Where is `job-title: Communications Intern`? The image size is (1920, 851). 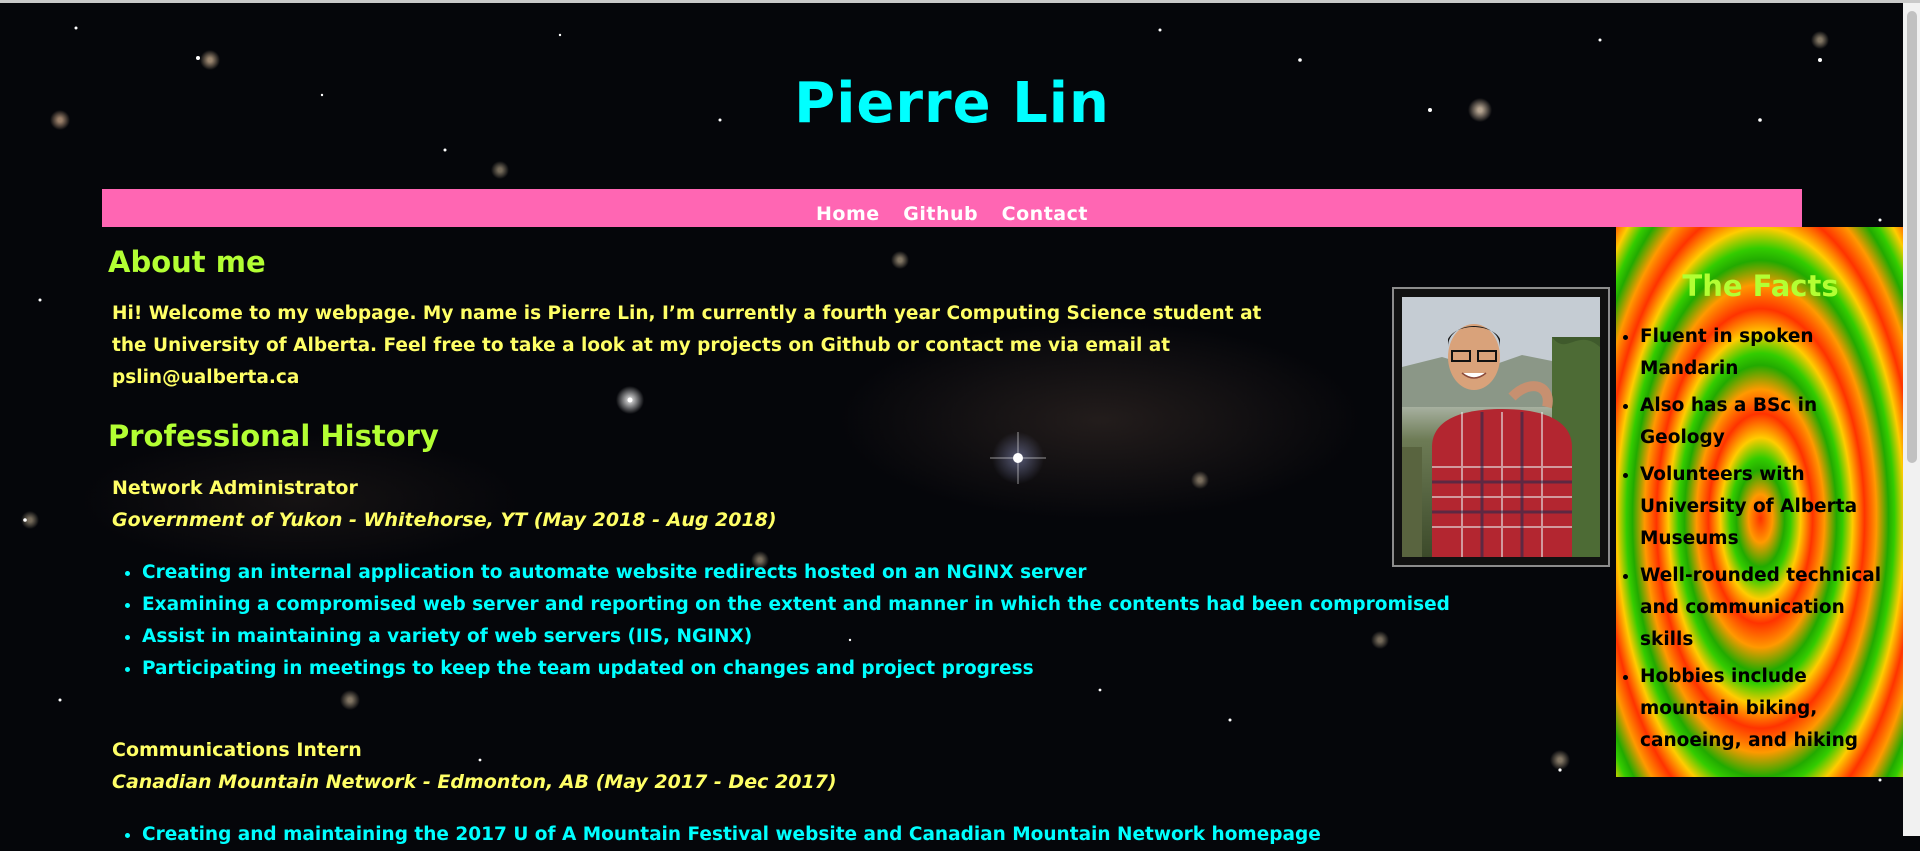 job-title: Communications Intern is located at coordinates (237, 750).